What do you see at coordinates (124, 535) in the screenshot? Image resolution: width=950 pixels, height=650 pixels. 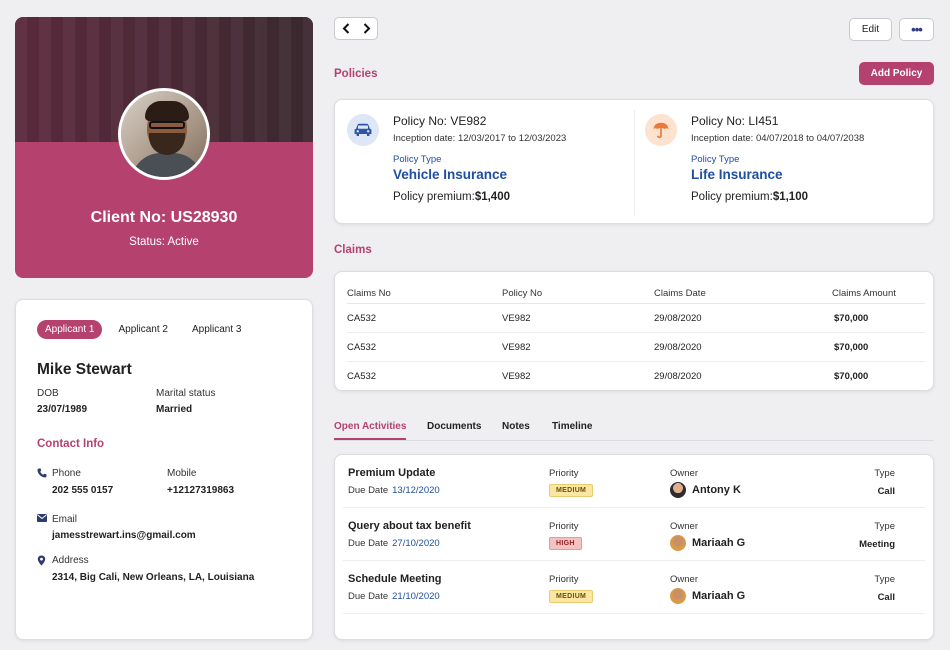 I see `email-value: jamesstrewart.ins@gmail.com` at bounding box center [124, 535].